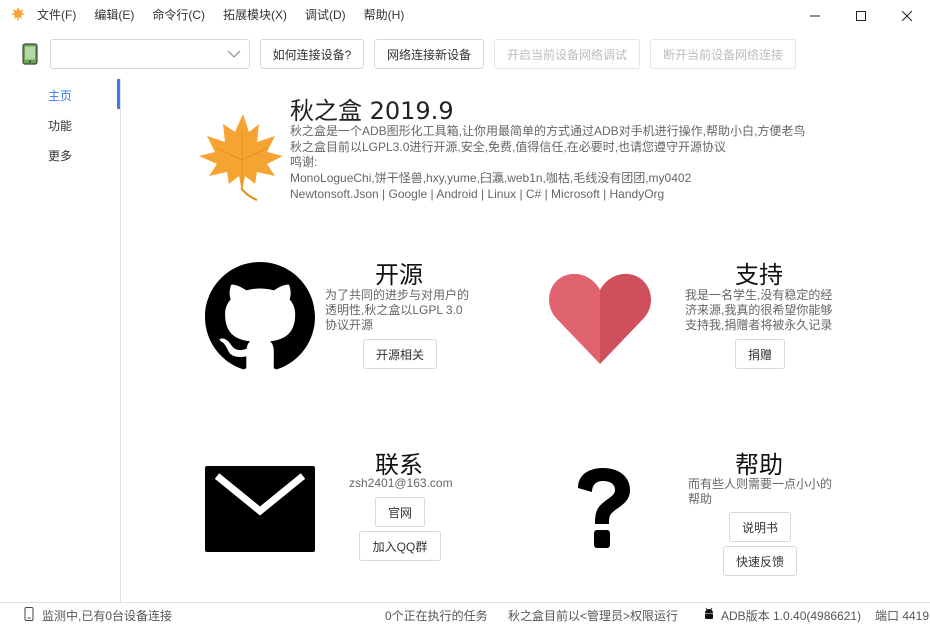  I want to click on disconnect-network-button: 断开当前设备网络连接, so click(723, 54).